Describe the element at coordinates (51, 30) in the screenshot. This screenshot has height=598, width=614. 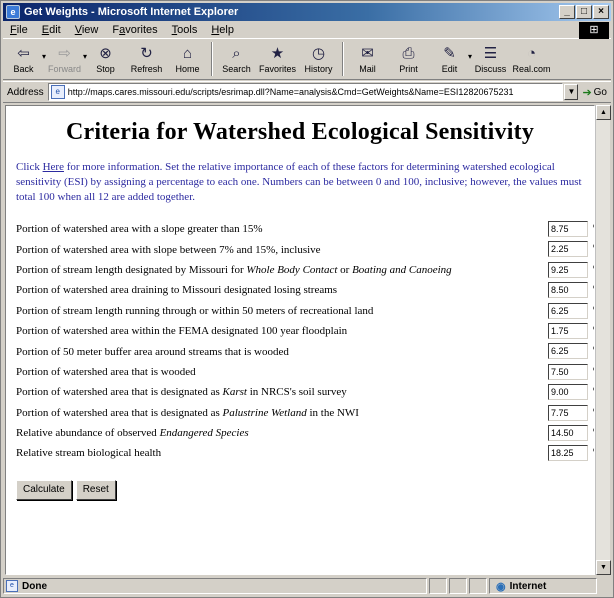
I see `menu-edit: Edit` at that location.